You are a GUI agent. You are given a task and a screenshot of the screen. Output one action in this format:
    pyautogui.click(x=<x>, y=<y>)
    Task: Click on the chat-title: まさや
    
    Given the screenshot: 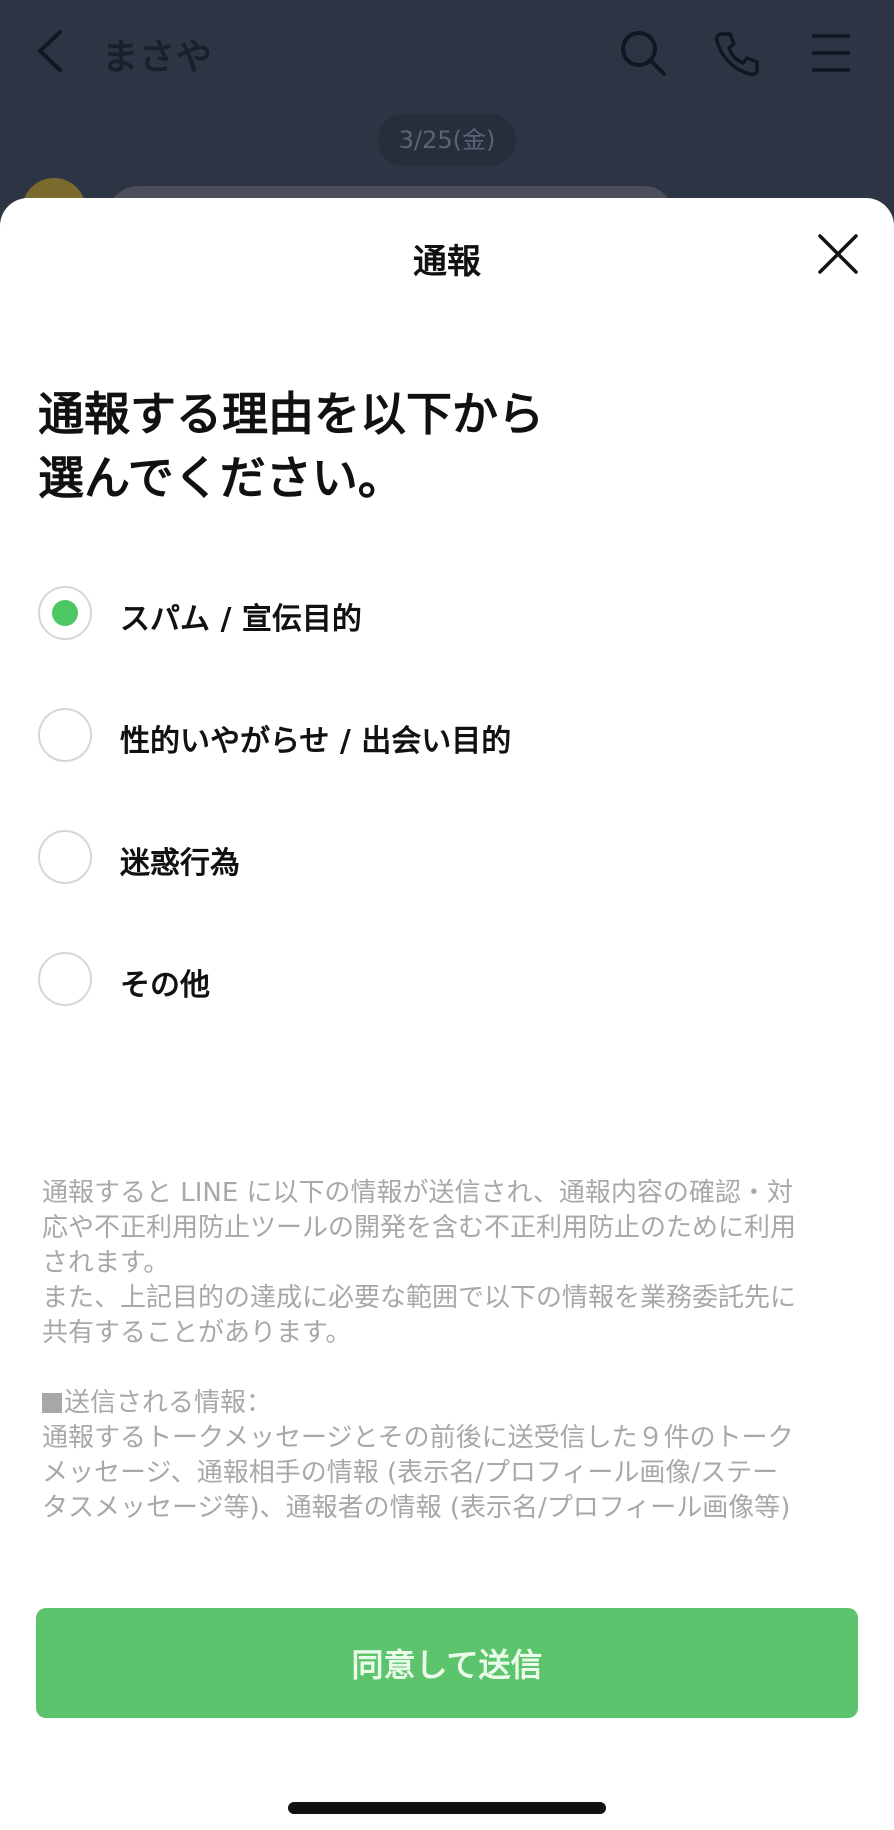 What is the action you would take?
    pyautogui.click(x=158, y=57)
    